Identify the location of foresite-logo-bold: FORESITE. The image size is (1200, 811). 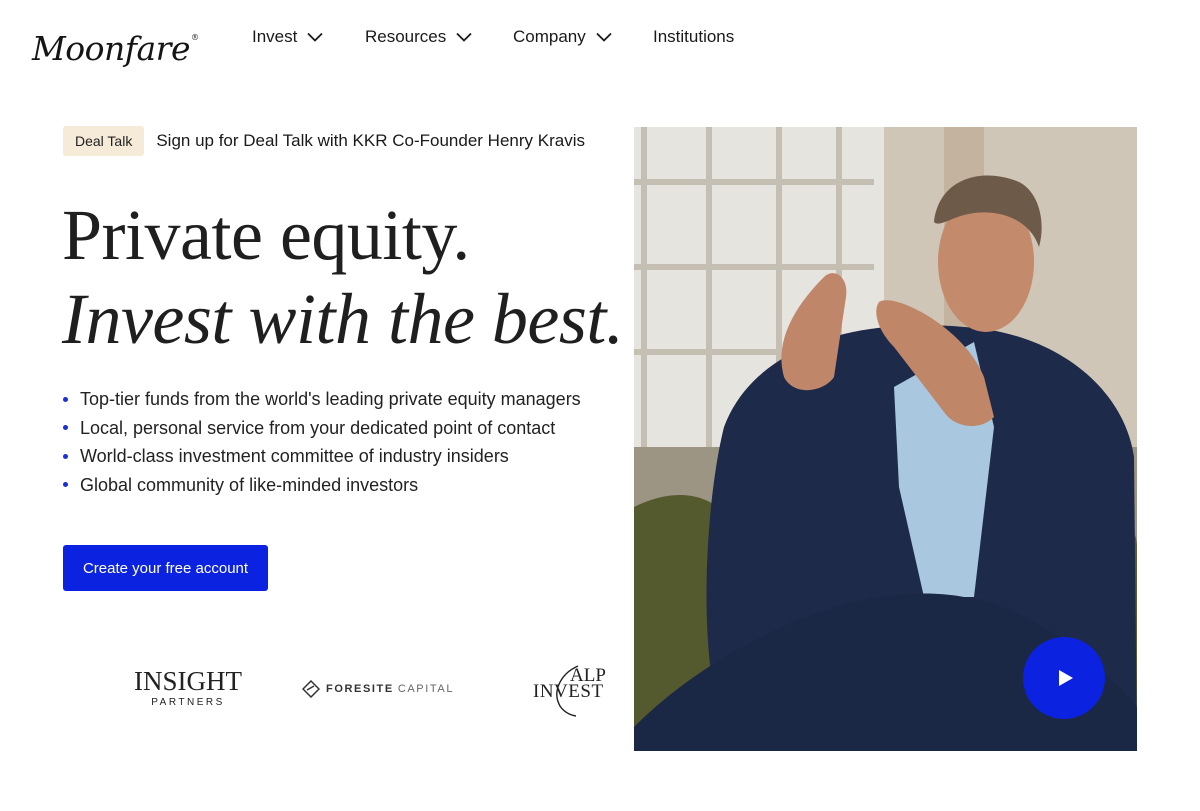
(360, 689).